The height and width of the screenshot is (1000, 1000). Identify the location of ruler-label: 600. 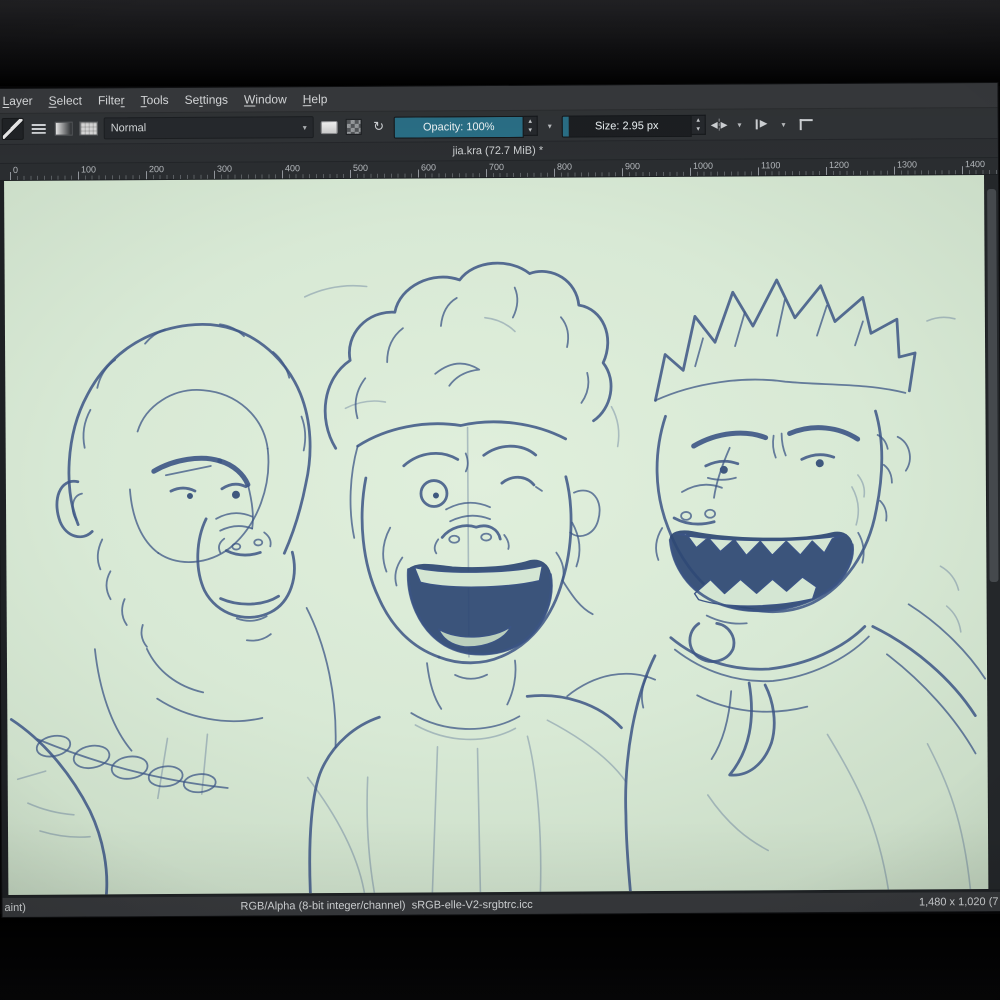
(428, 167).